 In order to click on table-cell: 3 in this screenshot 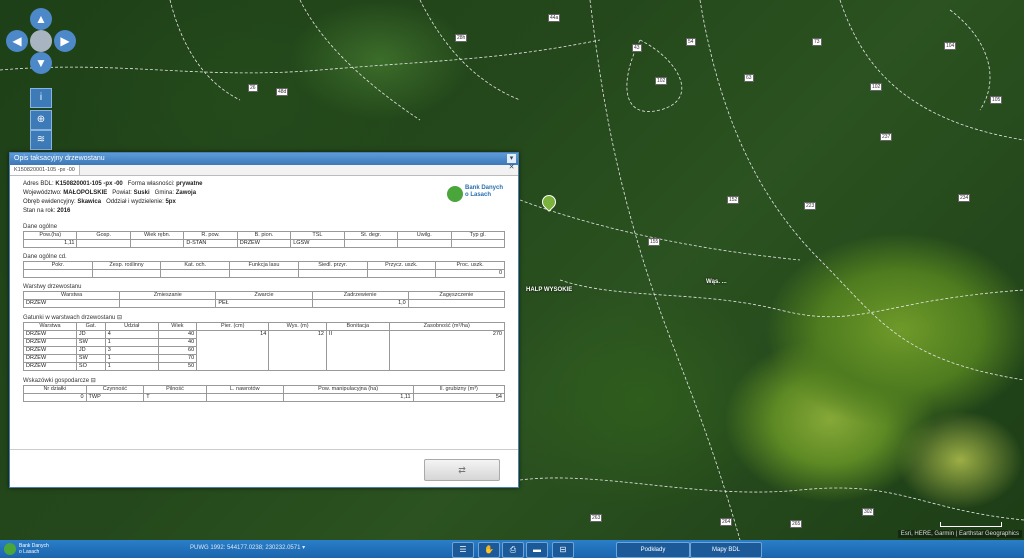, I will do `click(131, 350)`.